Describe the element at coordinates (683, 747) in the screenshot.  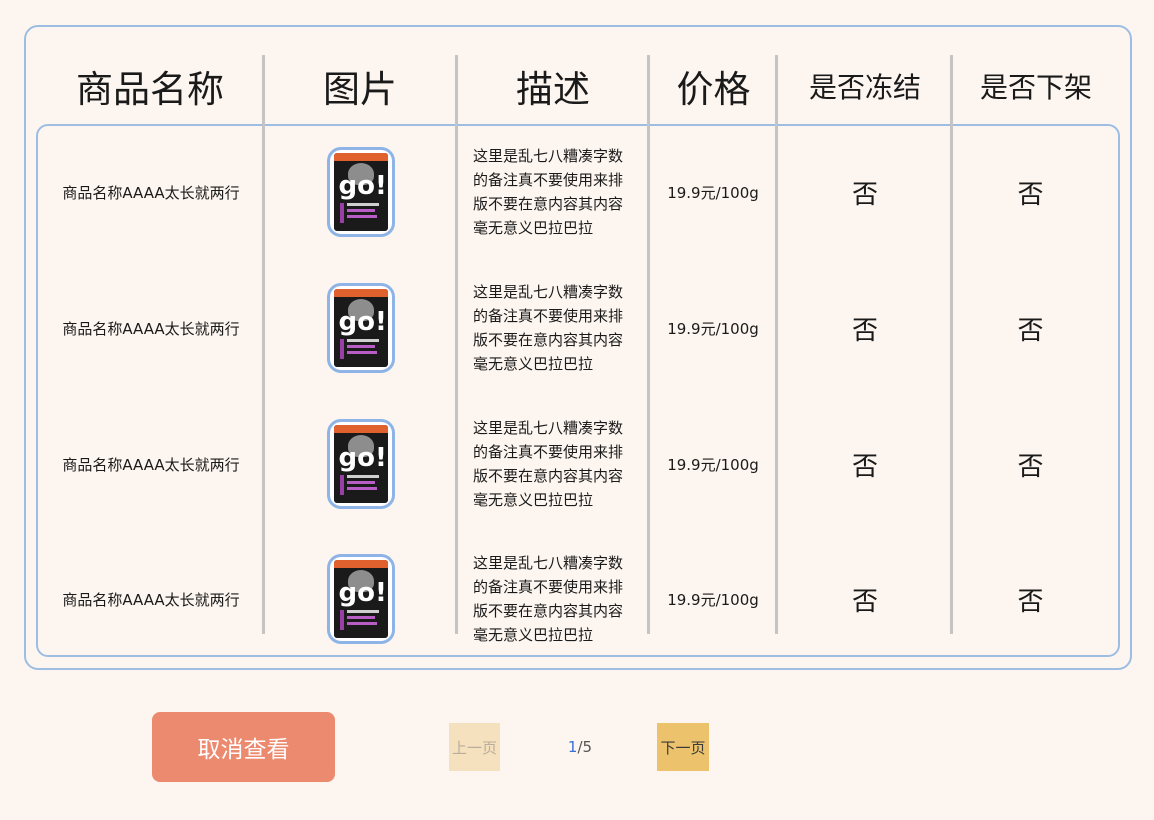
I see `next-page-button: 下一页` at that location.